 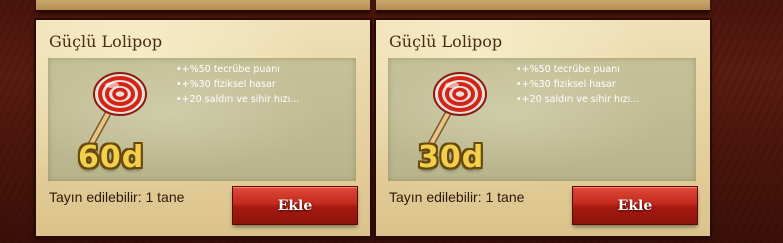 What do you see at coordinates (451, 157) in the screenshot?
I see `duration-label: 30d` at bounding box center [451, 157].